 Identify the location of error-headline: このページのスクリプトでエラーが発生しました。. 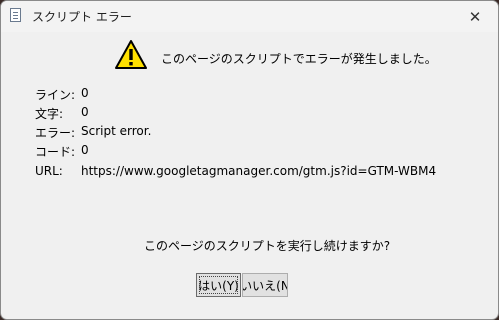
(299, 59).